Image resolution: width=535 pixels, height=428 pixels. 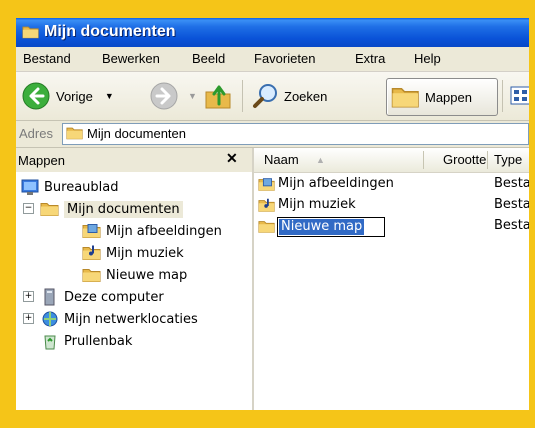 What do you see at coordinates (28, 208) in the screenshot?
I see `collapse-icon: −` at bounding box center [28, 208].